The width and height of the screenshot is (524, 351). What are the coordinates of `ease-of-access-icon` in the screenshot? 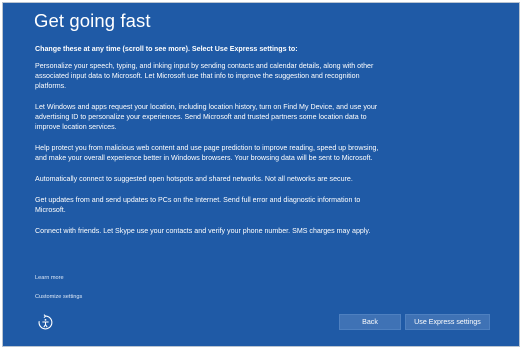 It's located at (45, 322).